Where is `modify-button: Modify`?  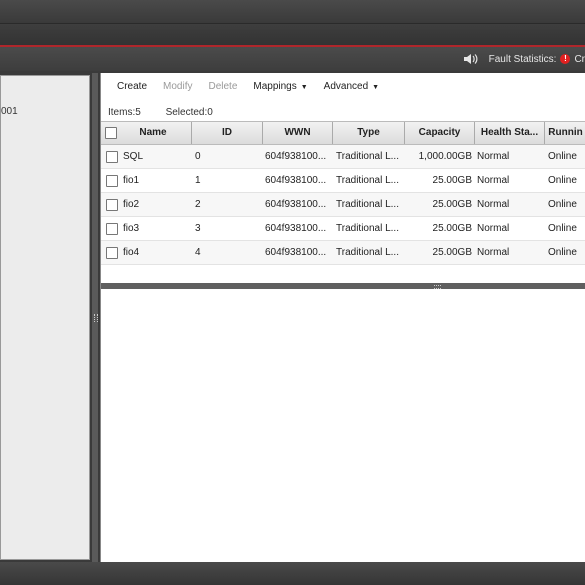 modify-button: Modify is located at coordinates (177, 86).